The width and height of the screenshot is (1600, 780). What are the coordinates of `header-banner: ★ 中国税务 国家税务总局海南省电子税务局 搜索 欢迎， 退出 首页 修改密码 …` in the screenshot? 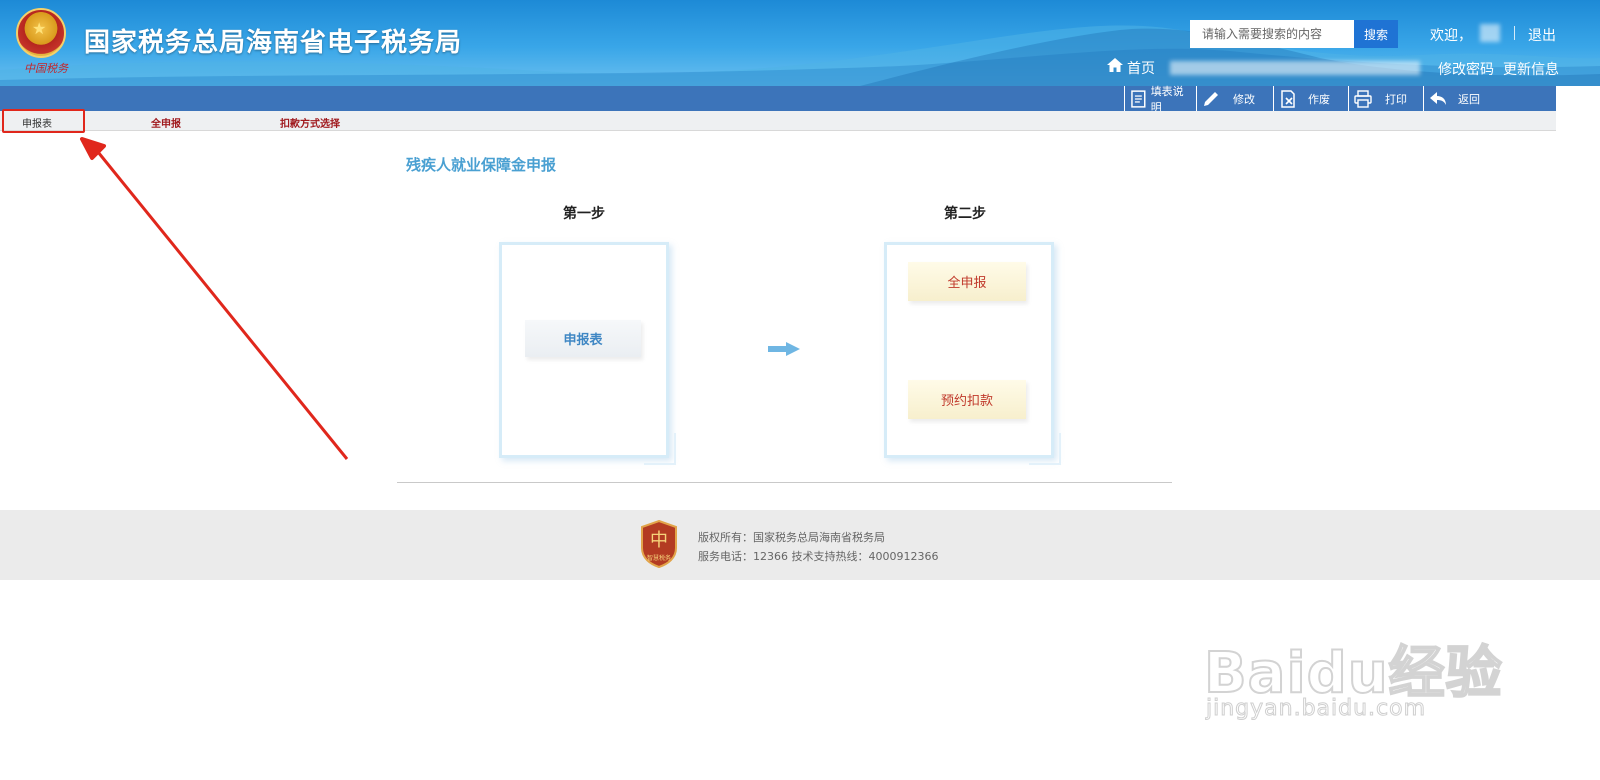 It's located at (800, 43).